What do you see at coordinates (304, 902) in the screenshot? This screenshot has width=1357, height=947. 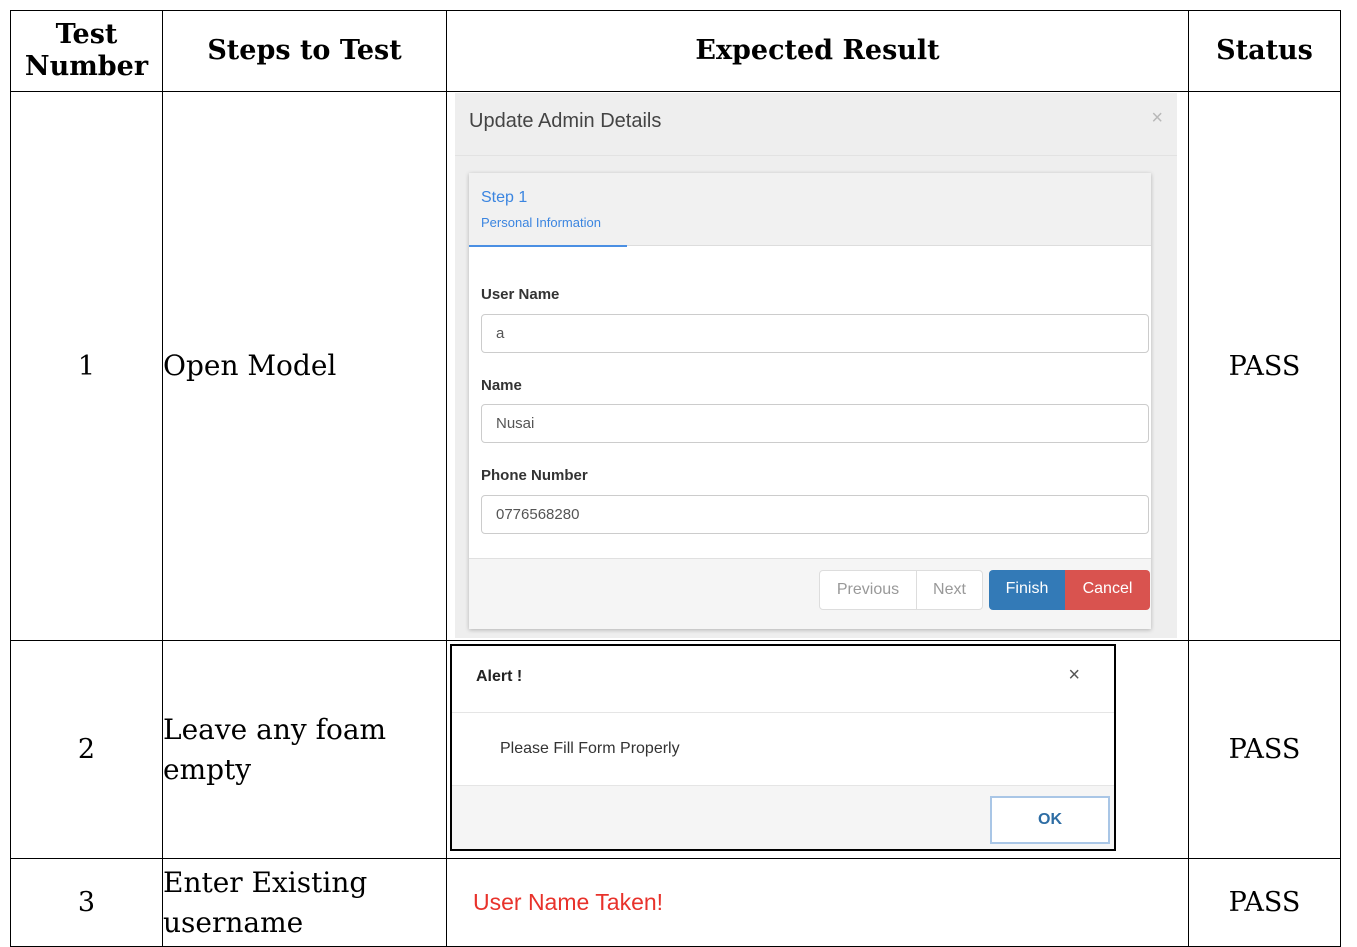 I see `steps-cell: Enter Existing username` at bounding box center [304, 902].